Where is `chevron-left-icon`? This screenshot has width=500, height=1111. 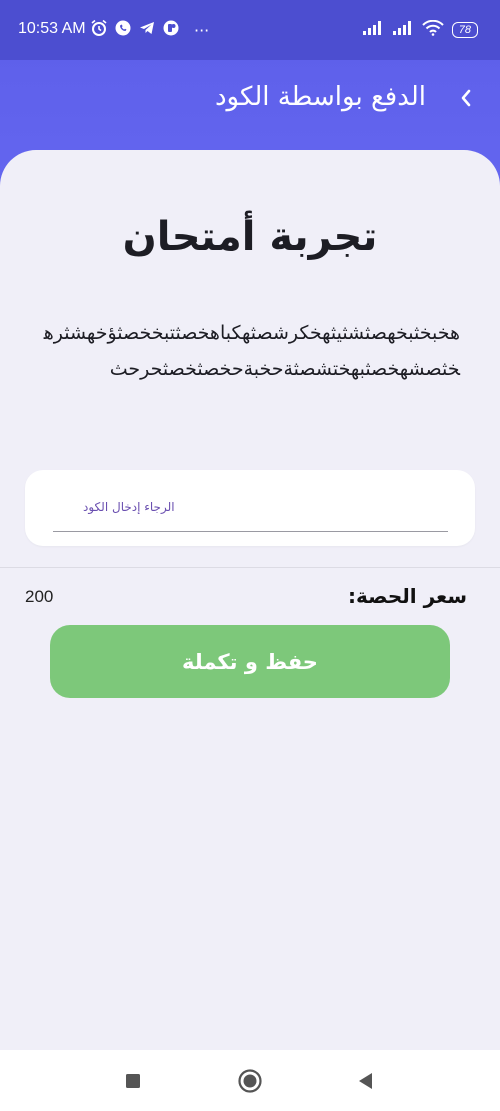 chevron-left-icon is located at coordinates (466, 98).